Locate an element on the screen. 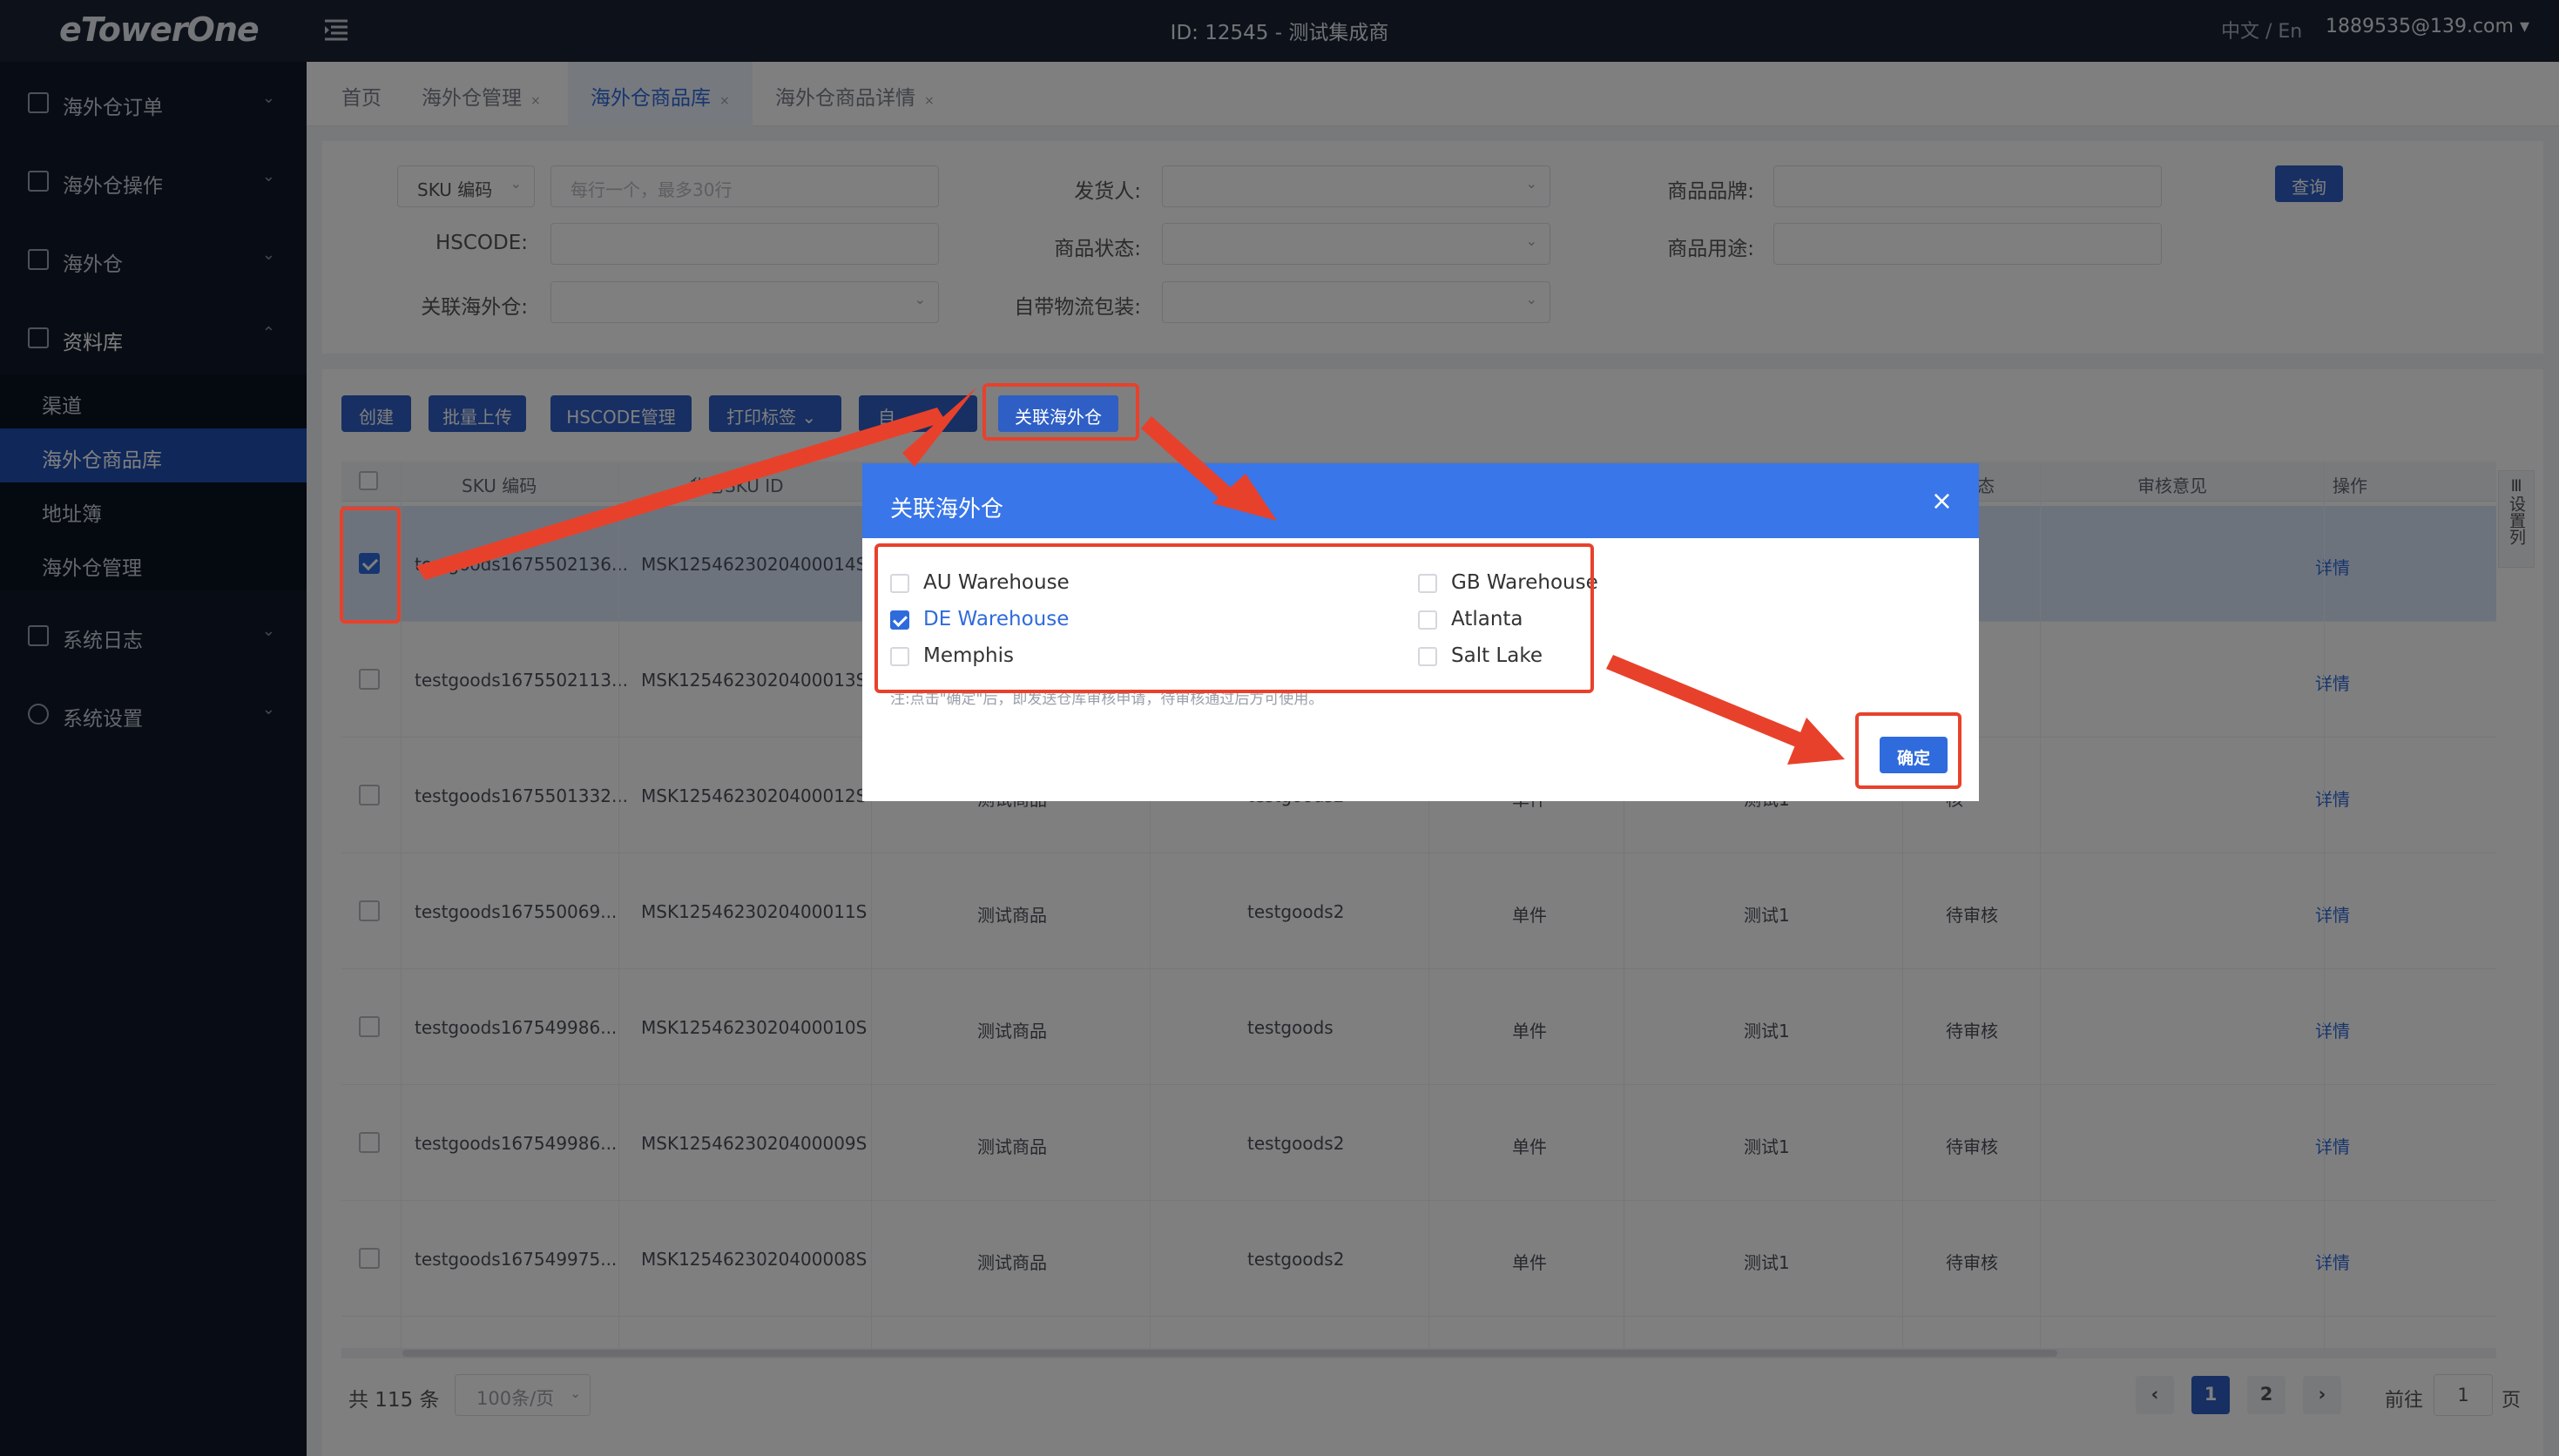 The width and height of the screenshot is (2559, 1456). close-icon: × is located at coordinates (1942, 501).